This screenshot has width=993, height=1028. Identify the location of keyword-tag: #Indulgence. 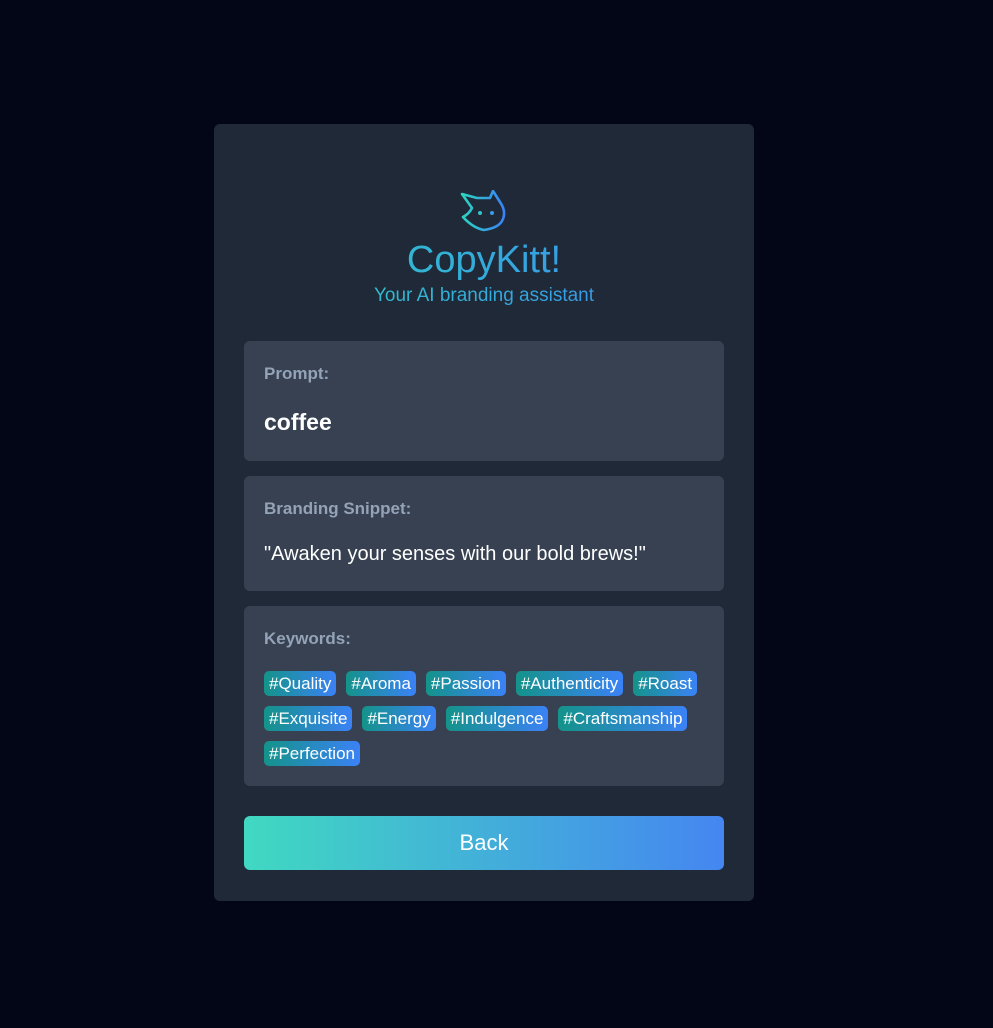
(497, 718).